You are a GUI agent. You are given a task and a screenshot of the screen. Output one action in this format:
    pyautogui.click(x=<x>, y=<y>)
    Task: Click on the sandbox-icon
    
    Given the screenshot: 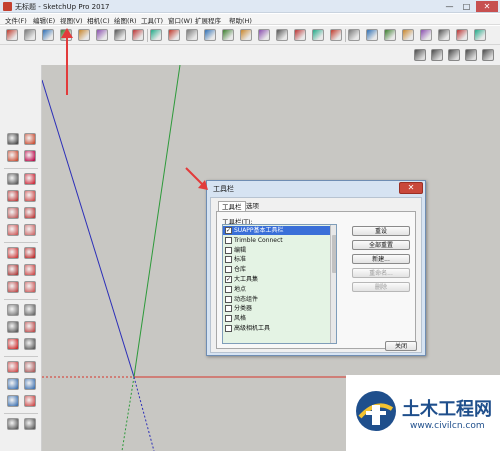 What is the action you would take?
    pyautogui.click(x=444, y=35)
    